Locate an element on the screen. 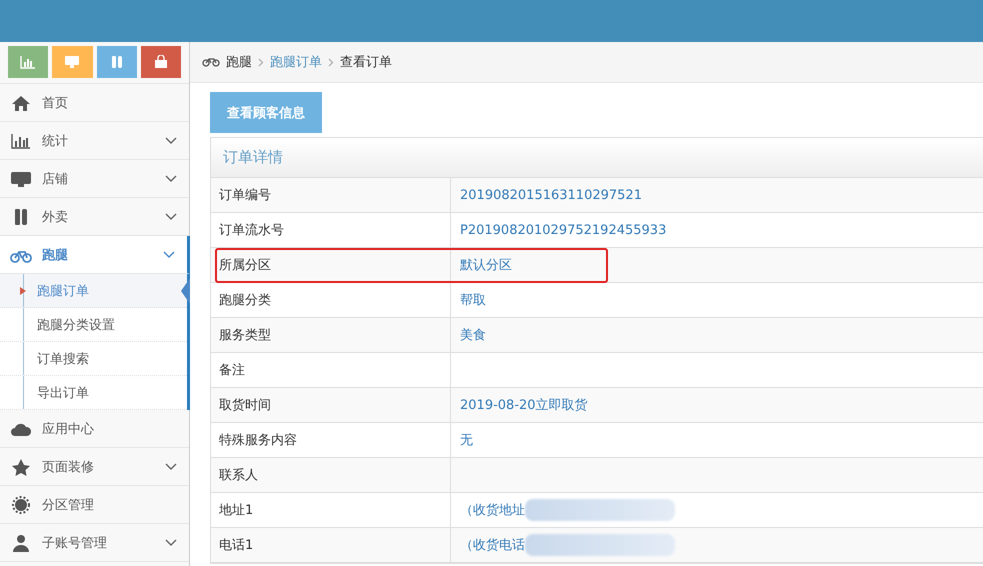 The width and height of the screenshot is (983, 566). field-value: 默认分区 is located at coordinates (486, 265).